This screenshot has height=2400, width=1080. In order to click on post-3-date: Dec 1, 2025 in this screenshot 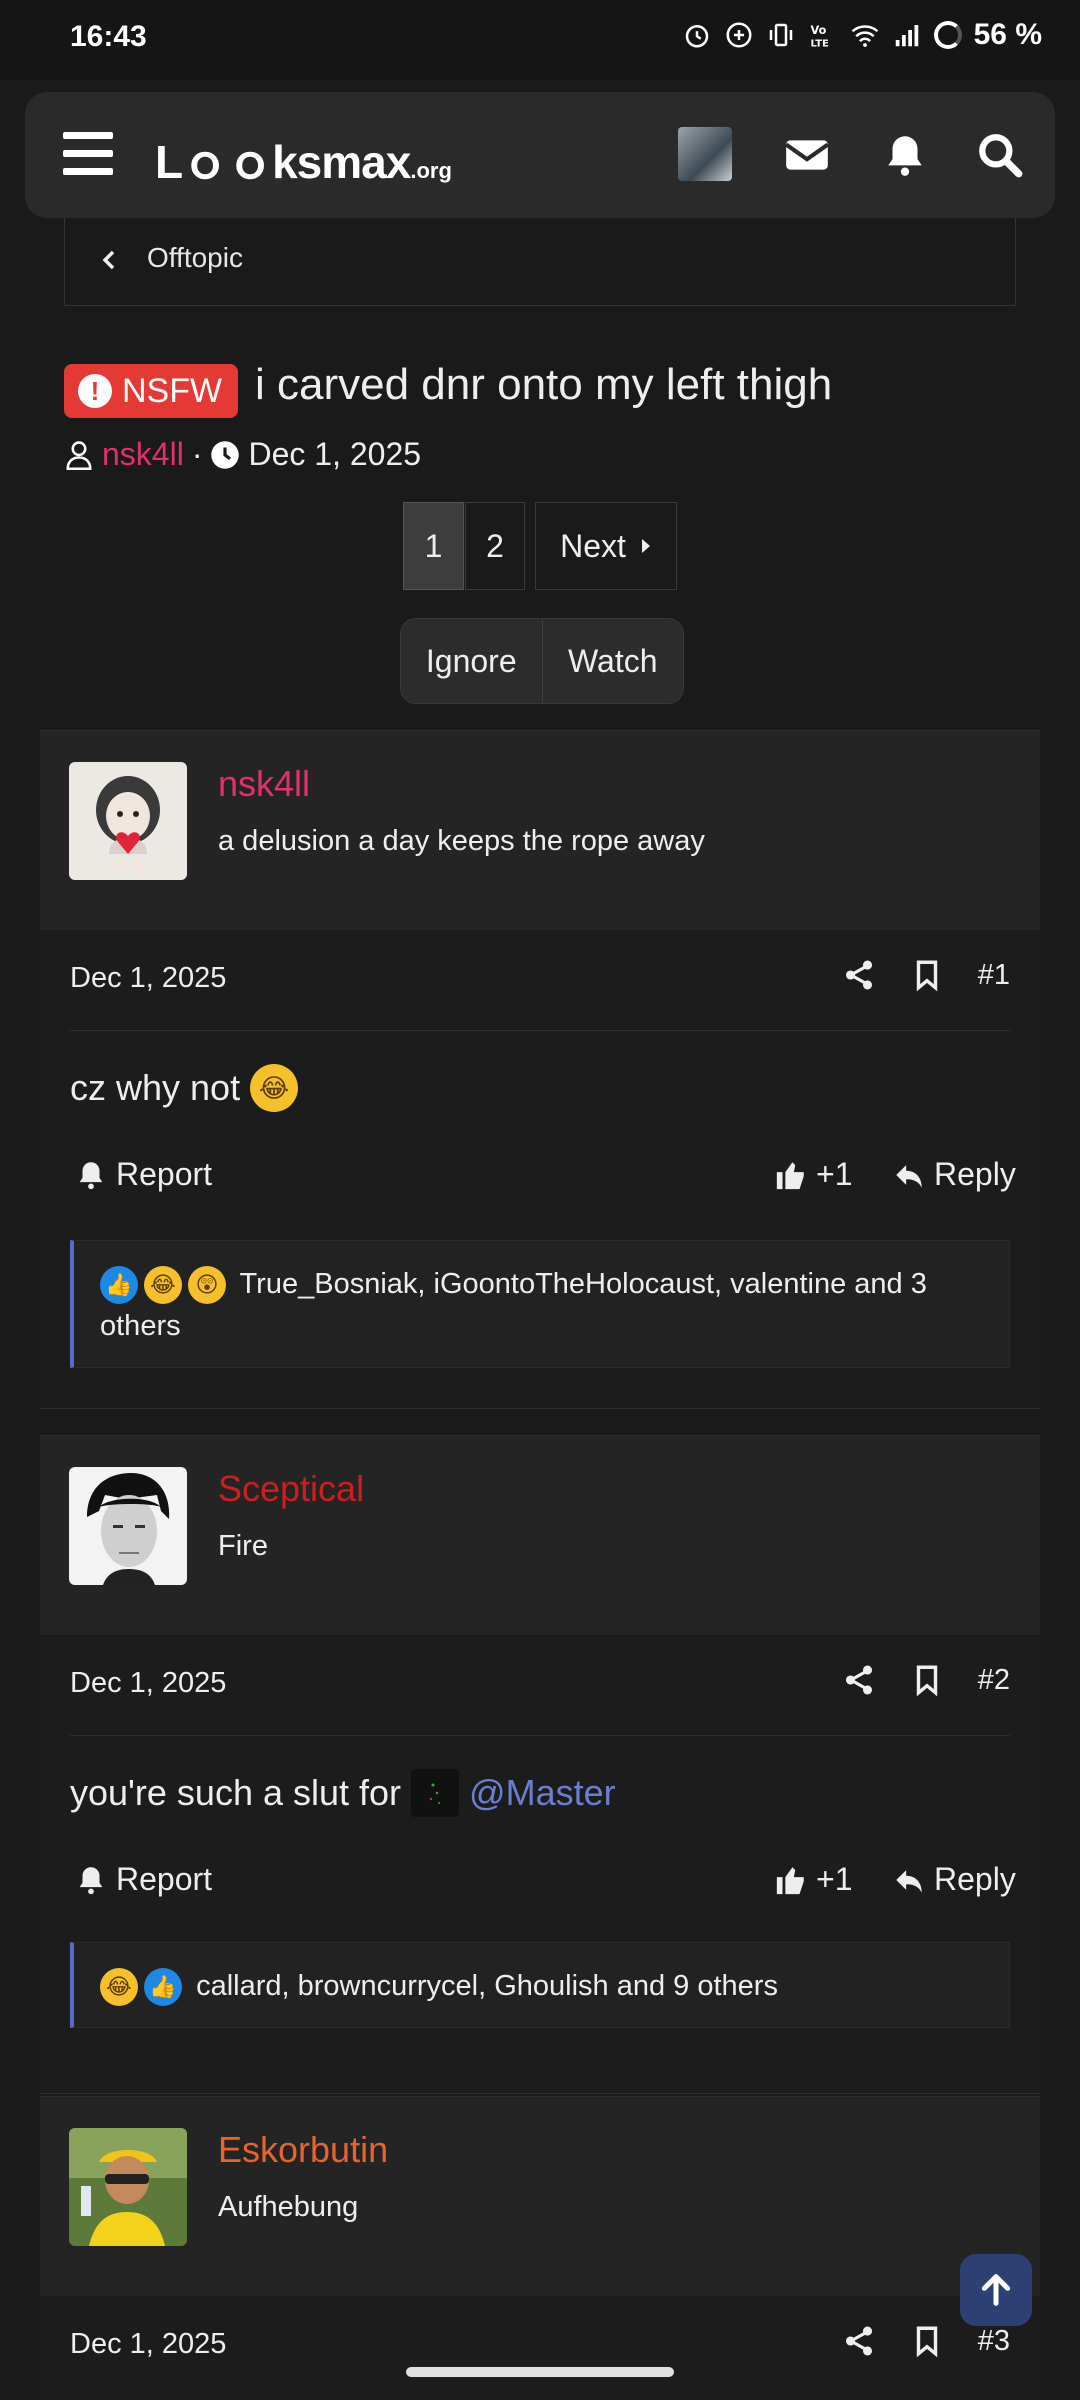, I will do `click(148, 2344)`.